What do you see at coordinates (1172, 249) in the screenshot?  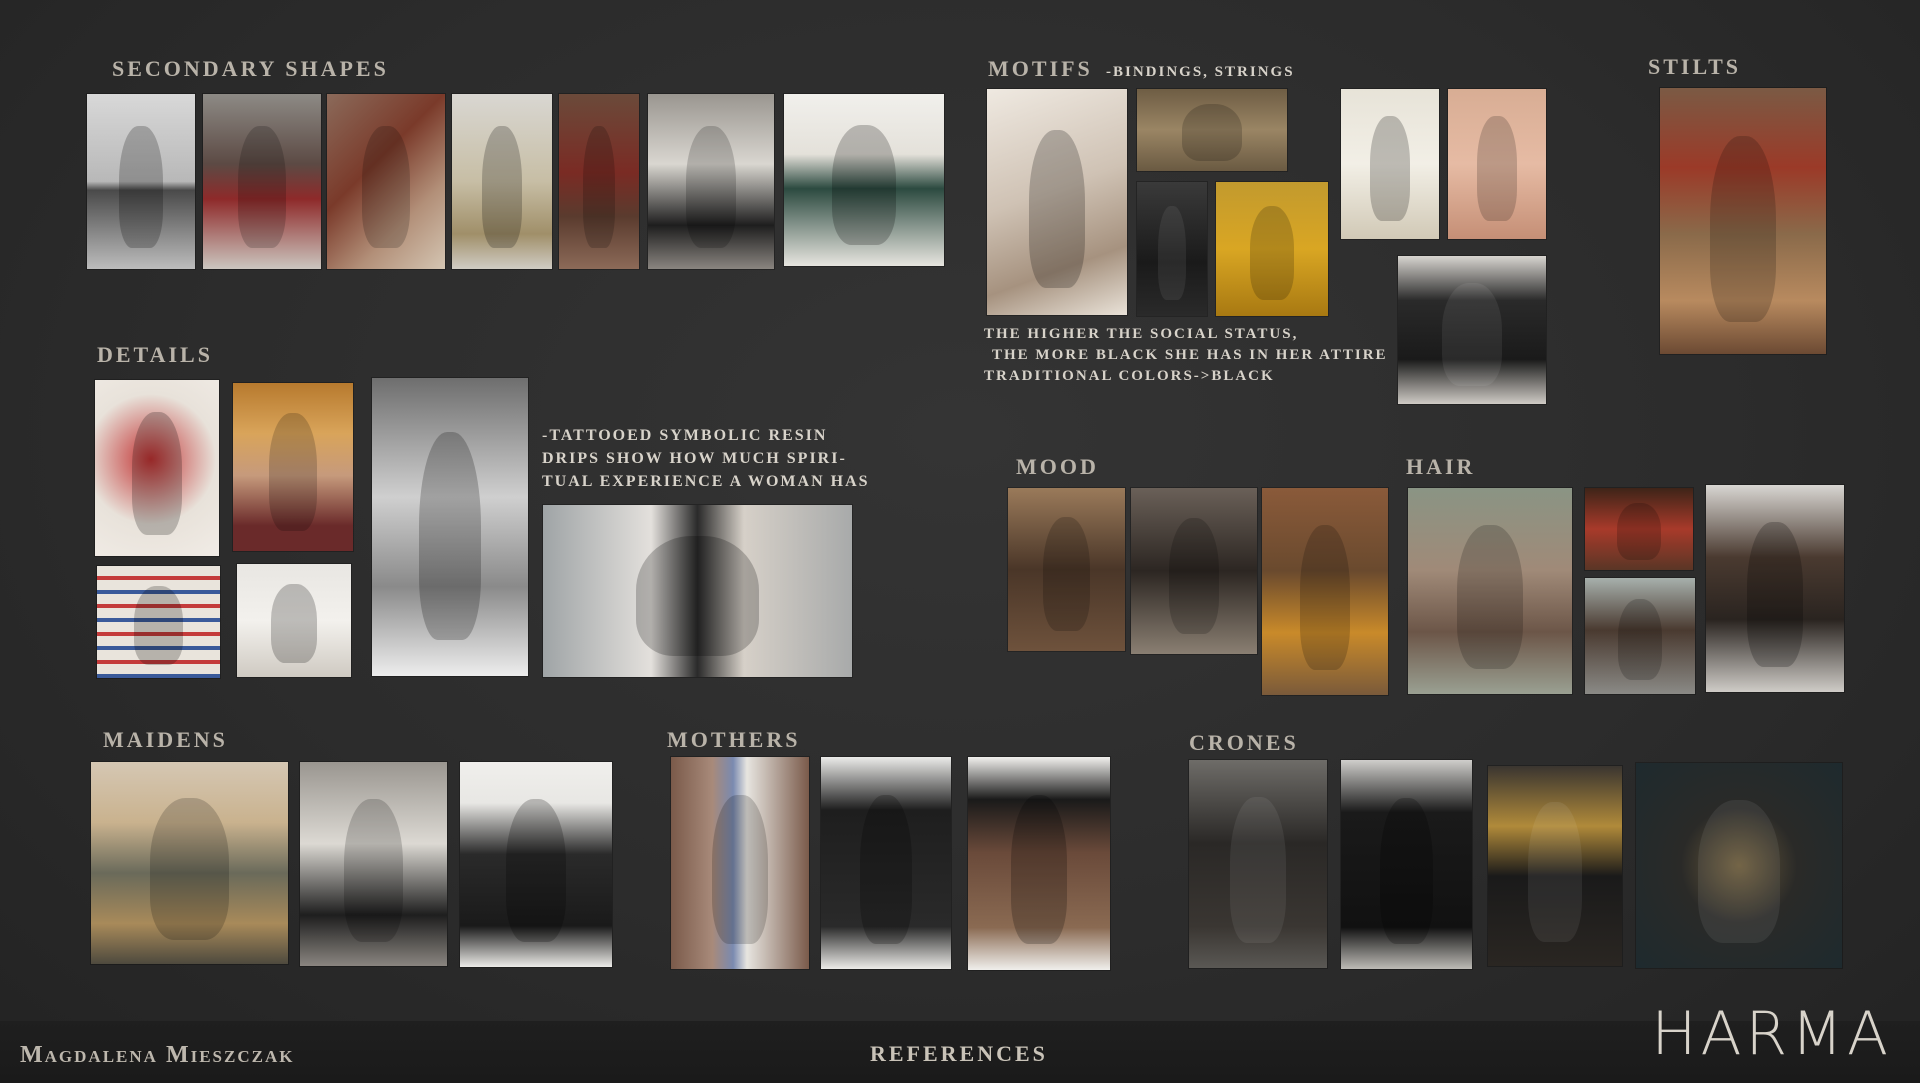 I see `motif-photo-black-dress` at bounding box center [1172, 249].